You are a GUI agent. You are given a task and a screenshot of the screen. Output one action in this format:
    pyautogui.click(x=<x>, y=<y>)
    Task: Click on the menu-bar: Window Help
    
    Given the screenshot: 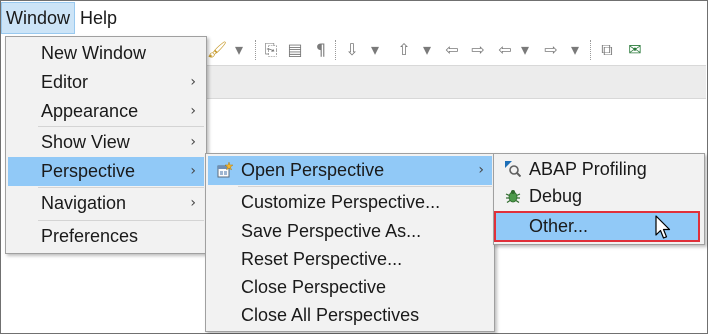 What is the action you would take?
    pyautogui.click(x=353, y=18)
    